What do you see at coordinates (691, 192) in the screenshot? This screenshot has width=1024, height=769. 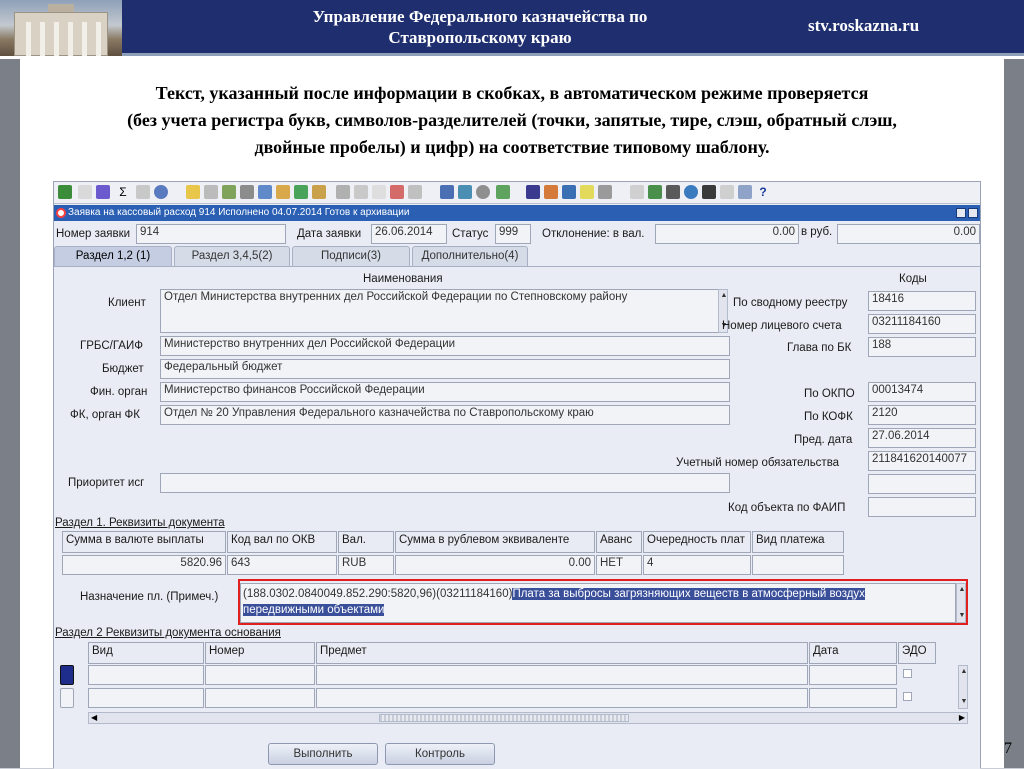 I see `globe-icon` at bounding box center [691, 192].